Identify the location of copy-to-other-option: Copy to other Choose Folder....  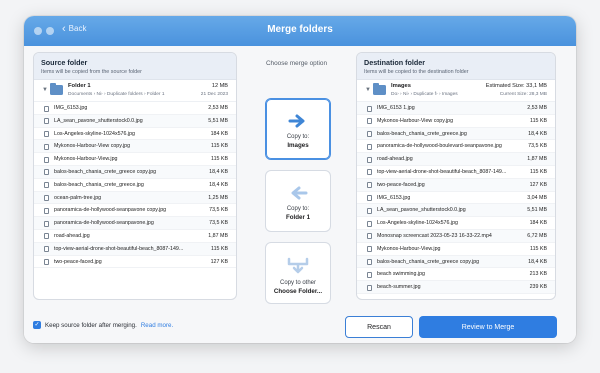
(298, 273).